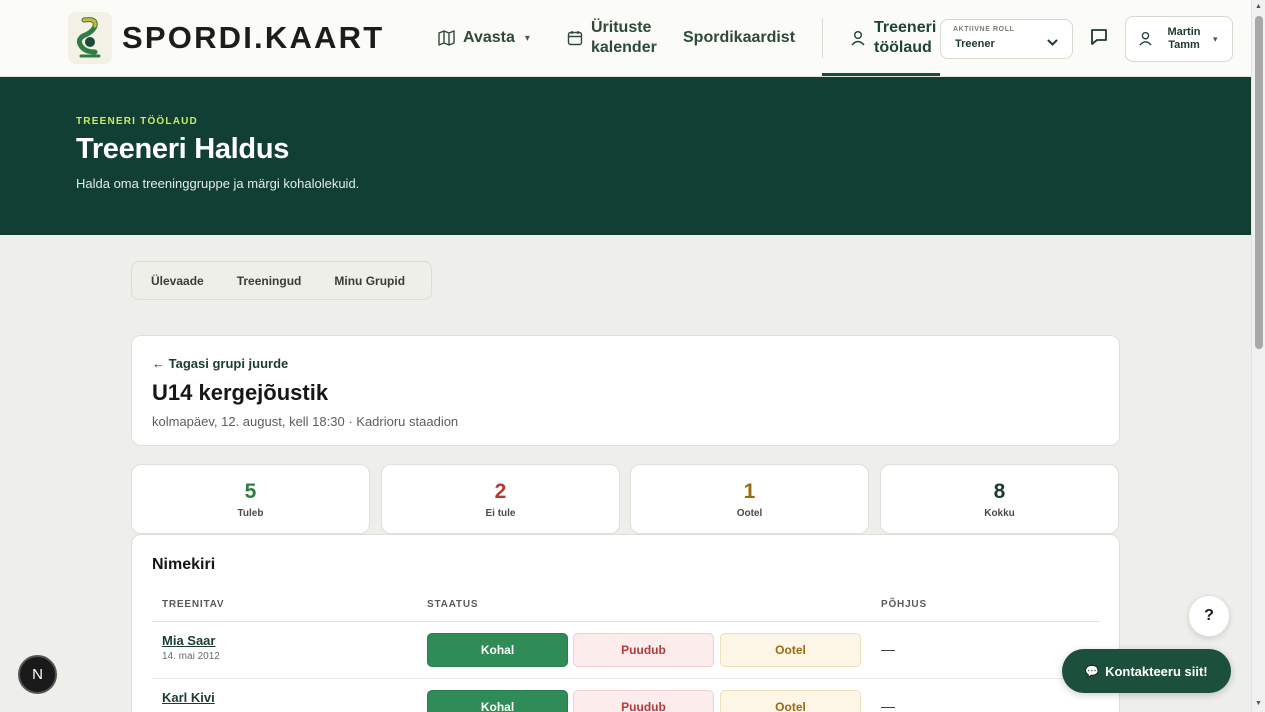 Image resolution: width=1265 pixels, height=712 pixels. I want to click on page-title: Treeneri Haldus, so click(183, 149).